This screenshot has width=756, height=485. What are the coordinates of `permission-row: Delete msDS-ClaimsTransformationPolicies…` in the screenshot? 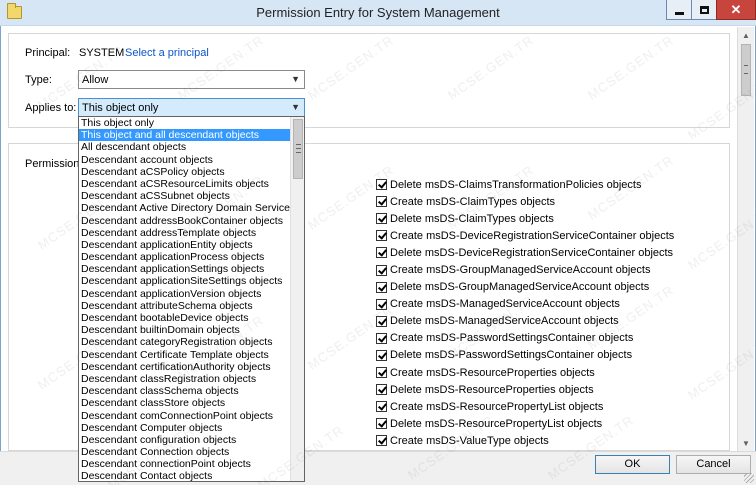 It's located at (541, 184).